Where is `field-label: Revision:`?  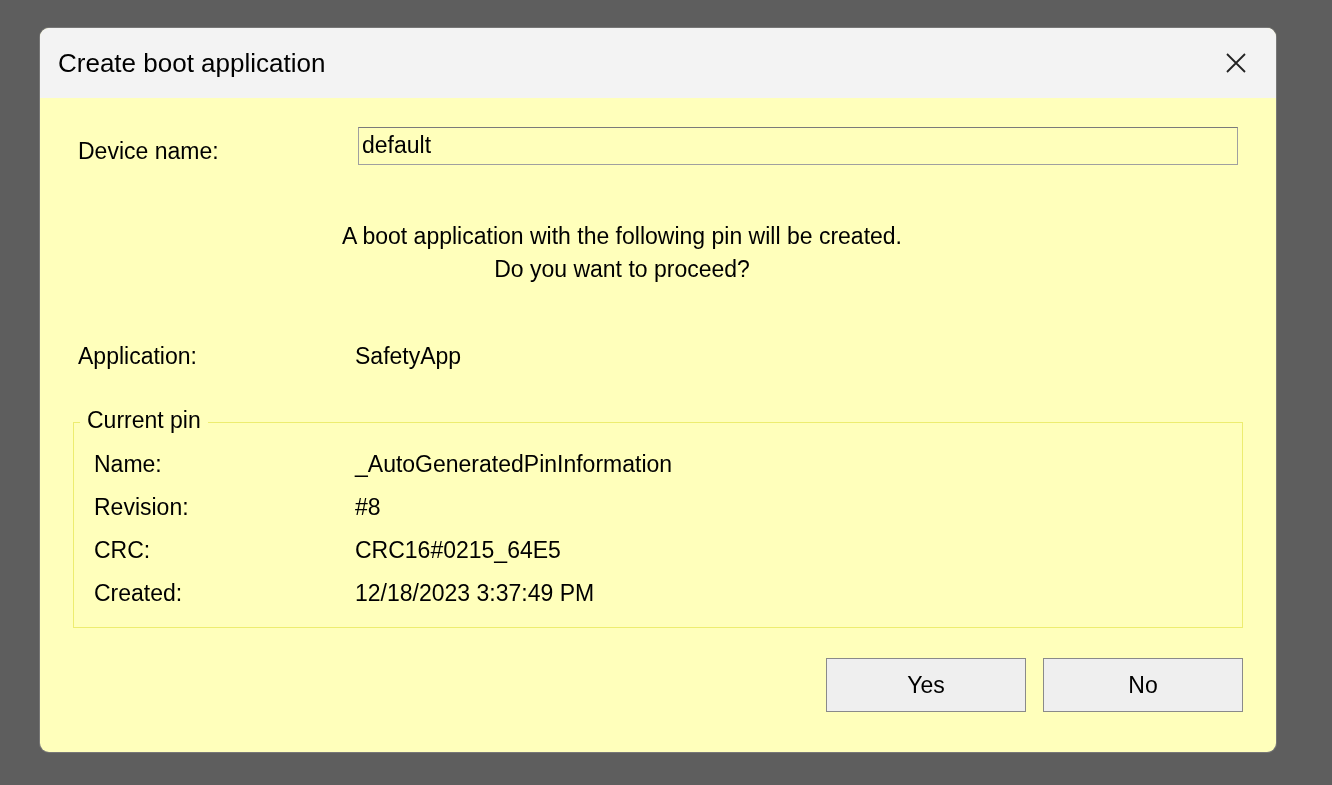 field-label: Revision: is located at coordinates (142, 507).